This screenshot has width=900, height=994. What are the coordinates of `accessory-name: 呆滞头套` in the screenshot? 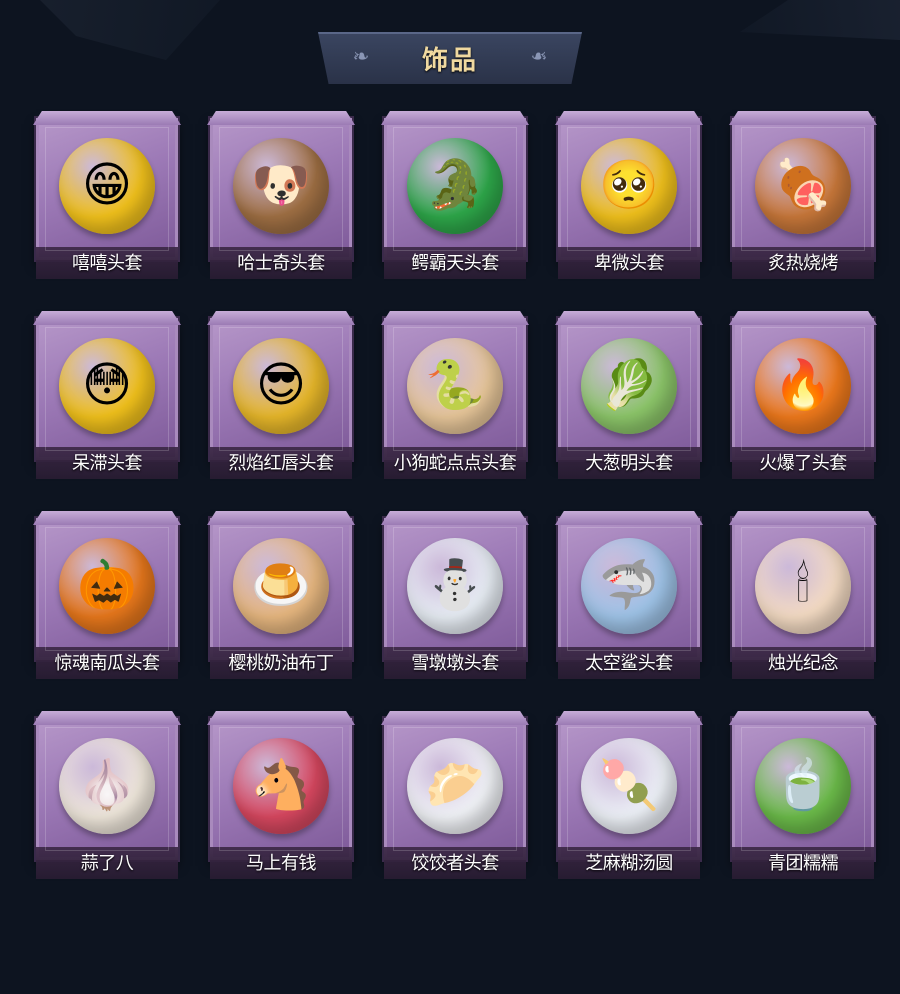 It's located at (107, 463).